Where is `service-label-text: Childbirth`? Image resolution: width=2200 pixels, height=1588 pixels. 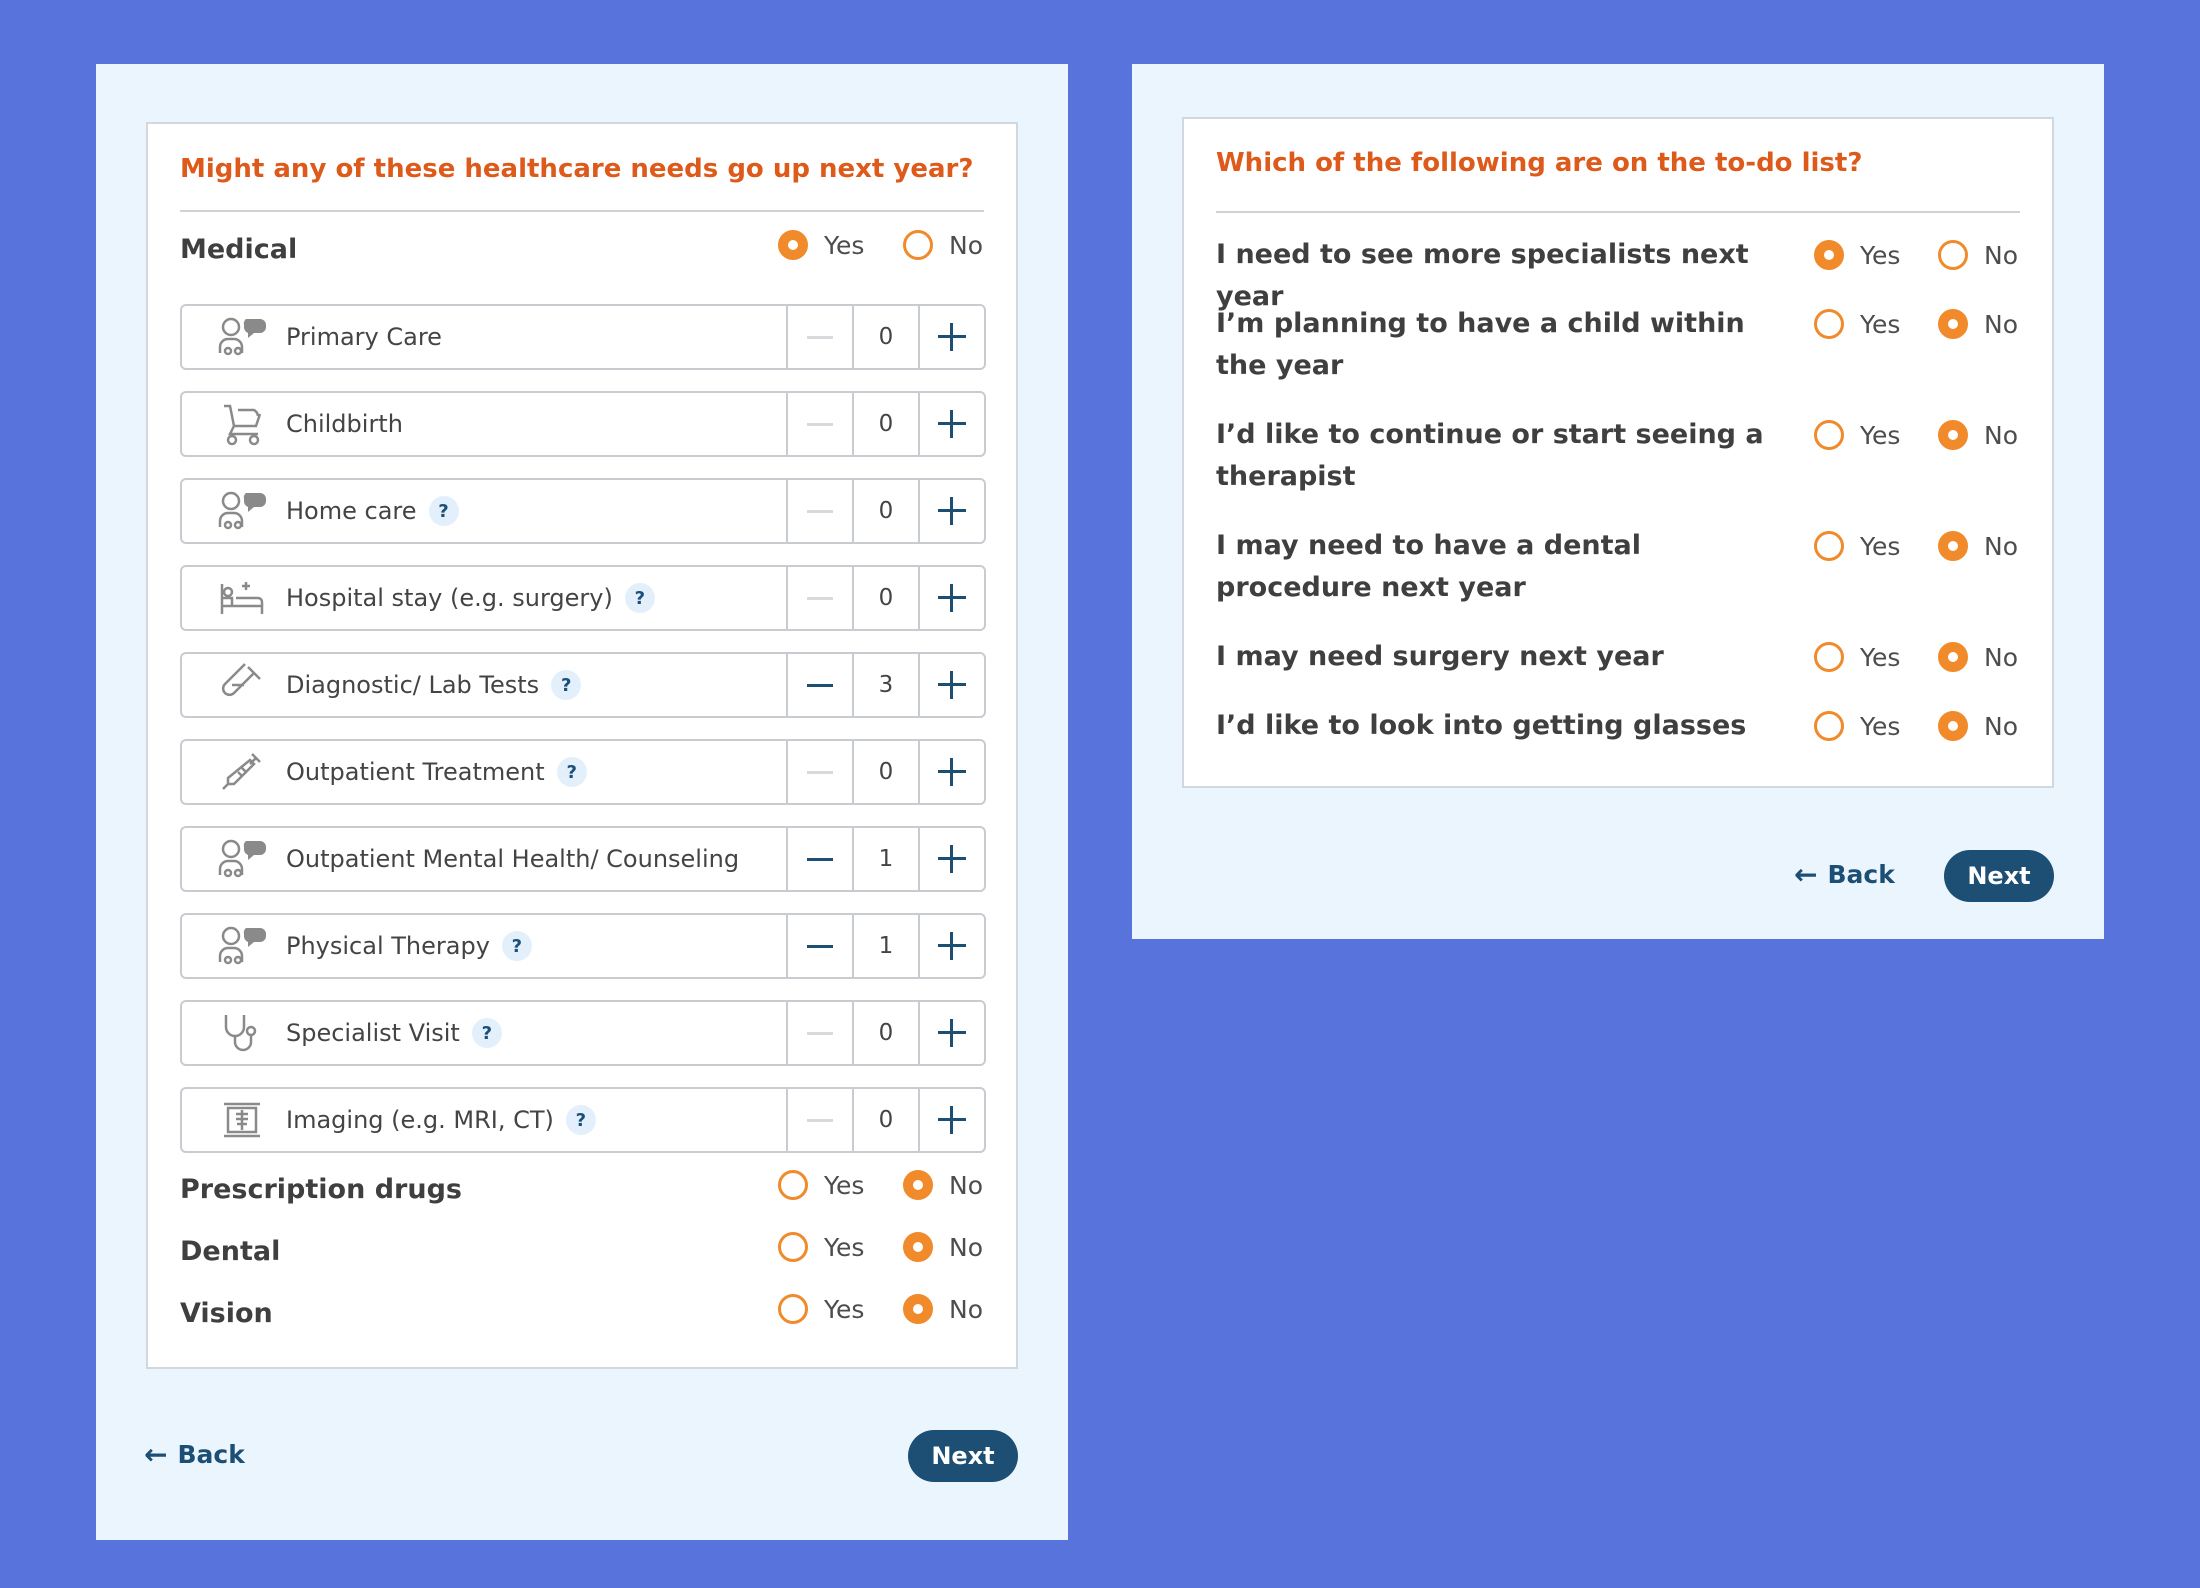 service-label-text: Childbirth is located at coordinates (344, 424).